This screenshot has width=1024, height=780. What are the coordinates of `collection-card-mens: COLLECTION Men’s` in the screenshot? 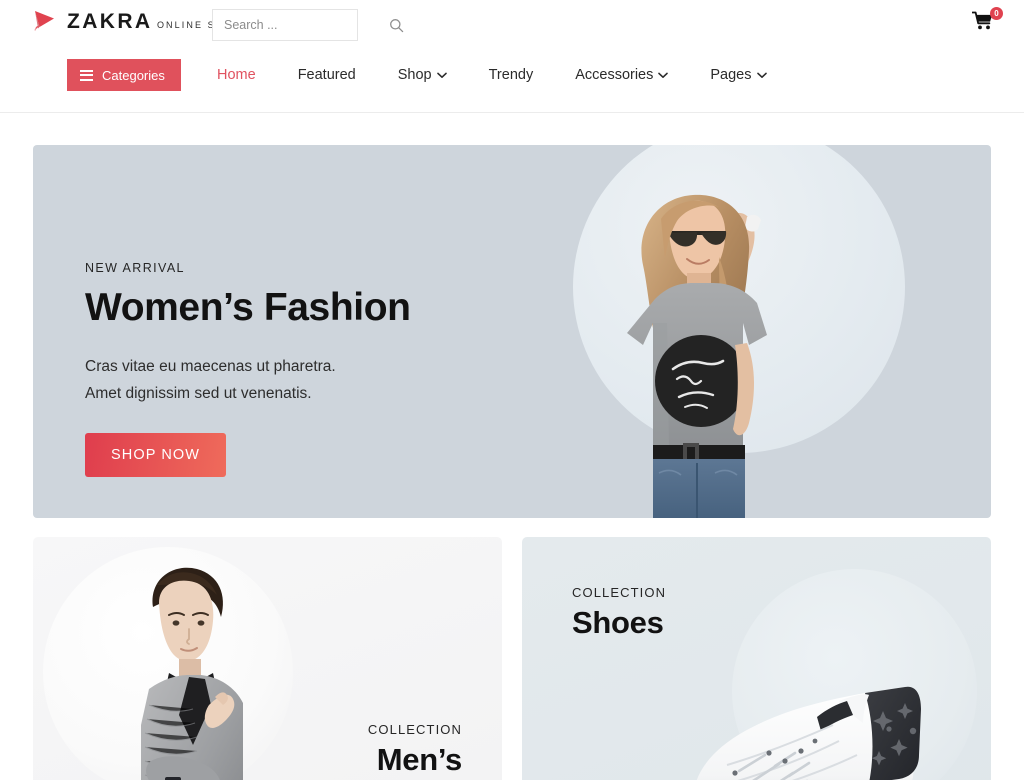 It's located at (267, 658).